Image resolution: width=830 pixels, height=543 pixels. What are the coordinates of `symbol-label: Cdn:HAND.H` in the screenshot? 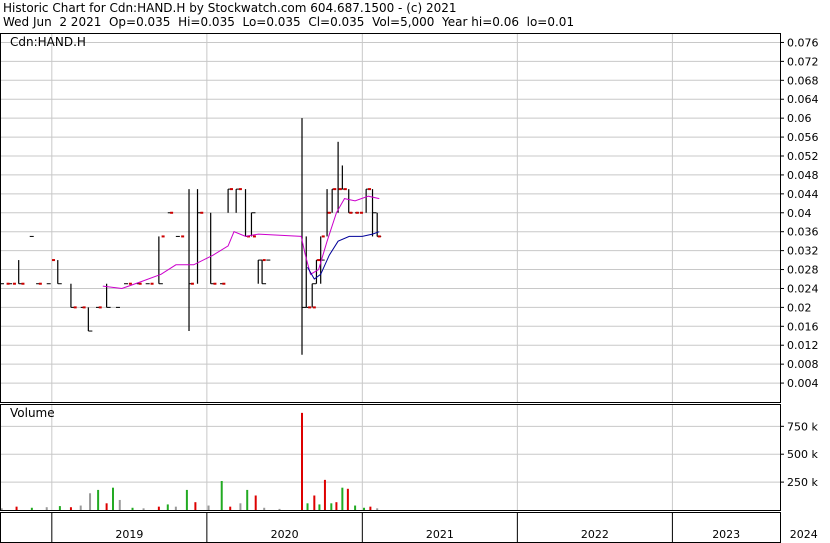 It's located at (48, 42).